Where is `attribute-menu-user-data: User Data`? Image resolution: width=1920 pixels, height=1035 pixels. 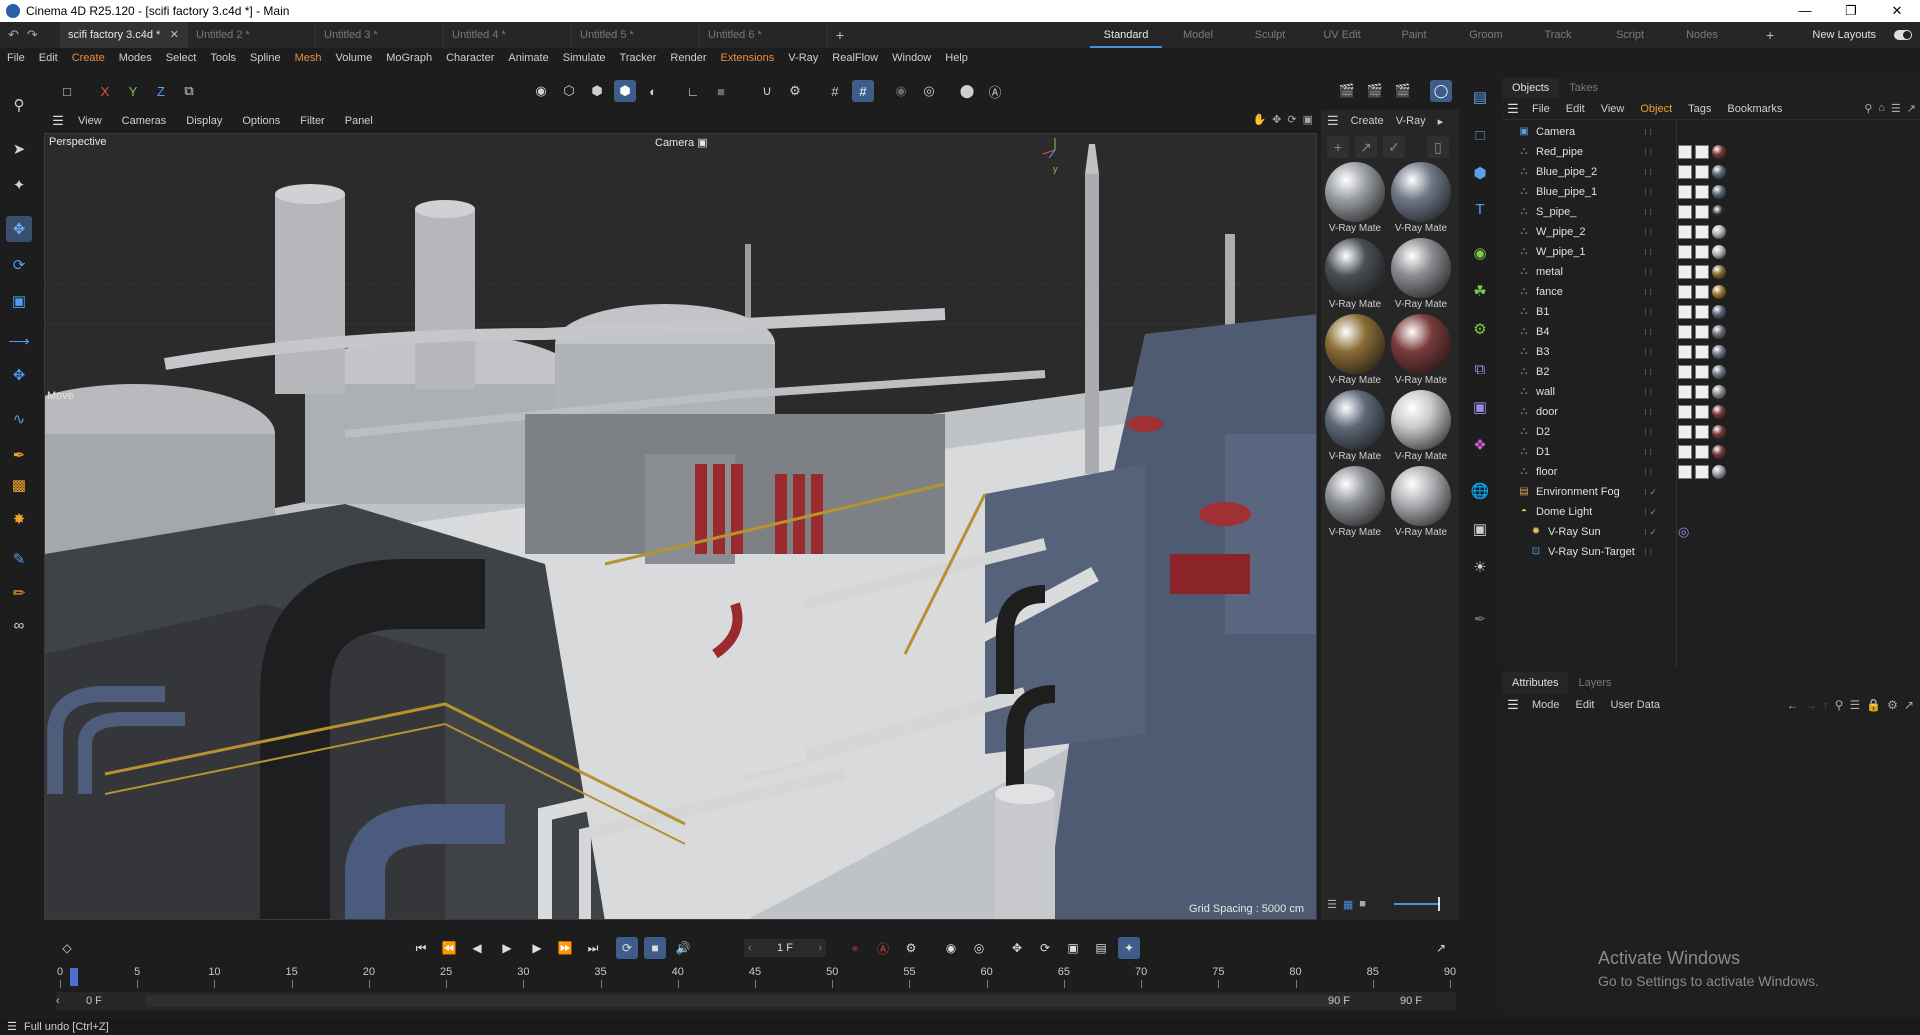
attribute-menu-user-data: User Data is located at coordinates (1636, 705).